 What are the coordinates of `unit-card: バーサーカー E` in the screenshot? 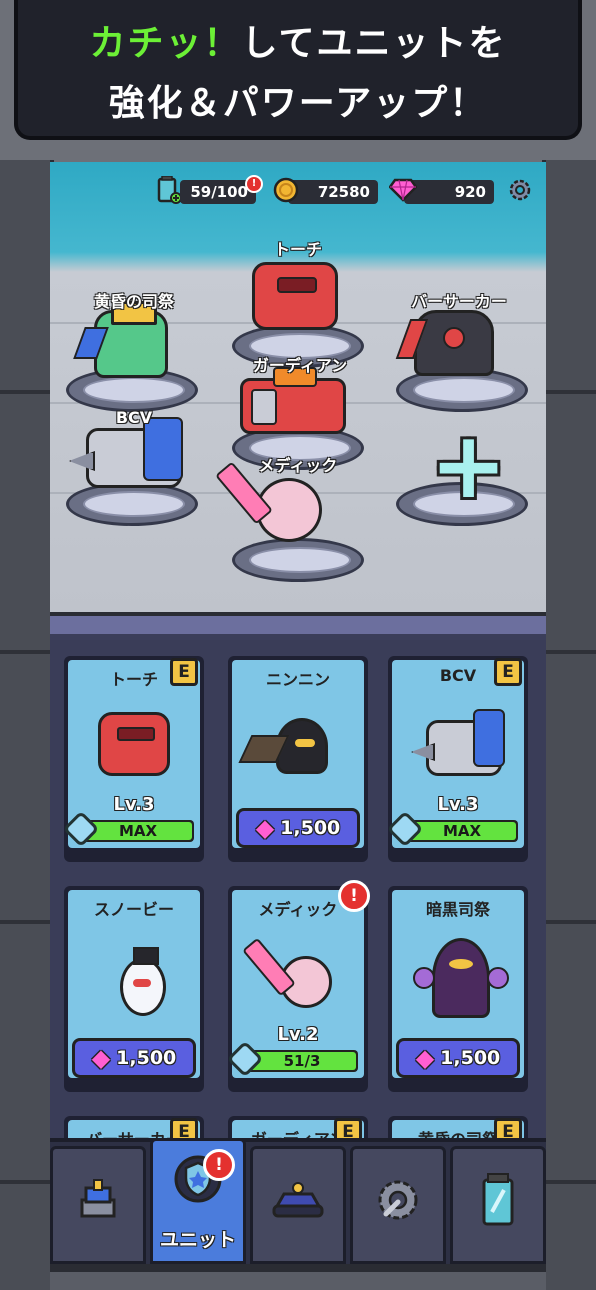 It's located at (134, 1128).